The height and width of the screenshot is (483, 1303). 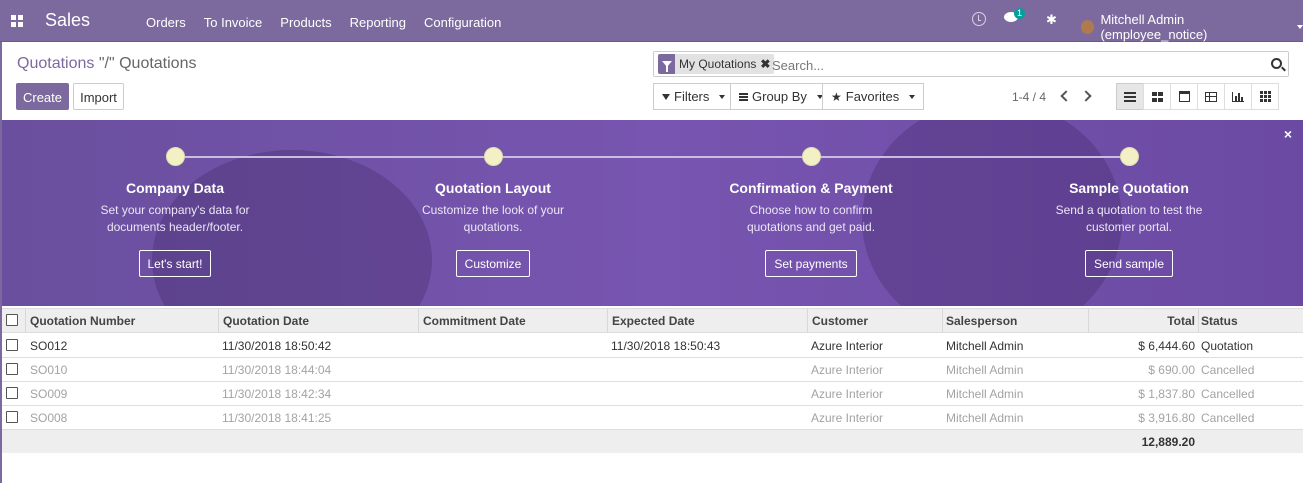 I want to click on filters-dropdown: Filters, so click(x=694, y=96).